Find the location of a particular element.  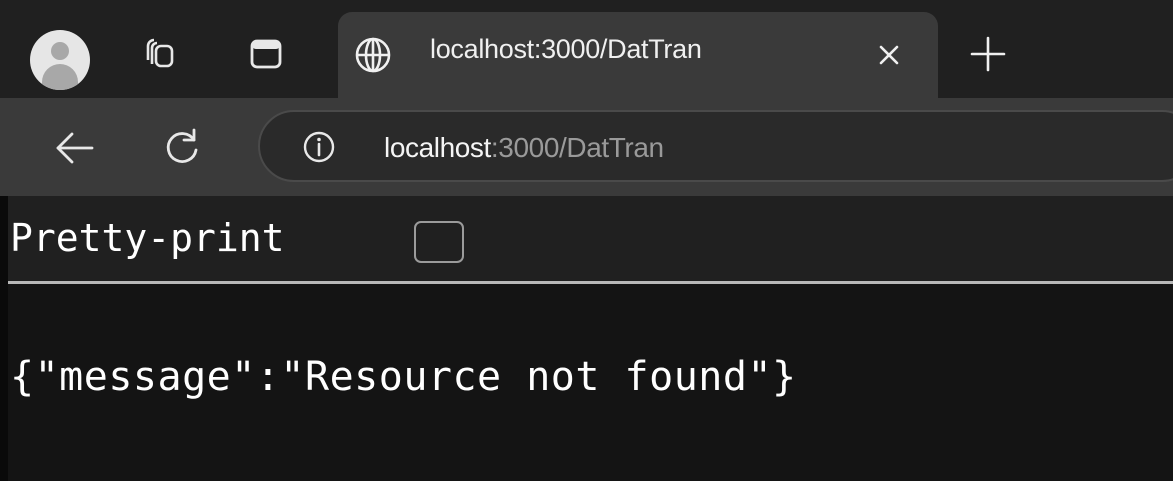

workspaces-icon is located at coordinates (160, 53).